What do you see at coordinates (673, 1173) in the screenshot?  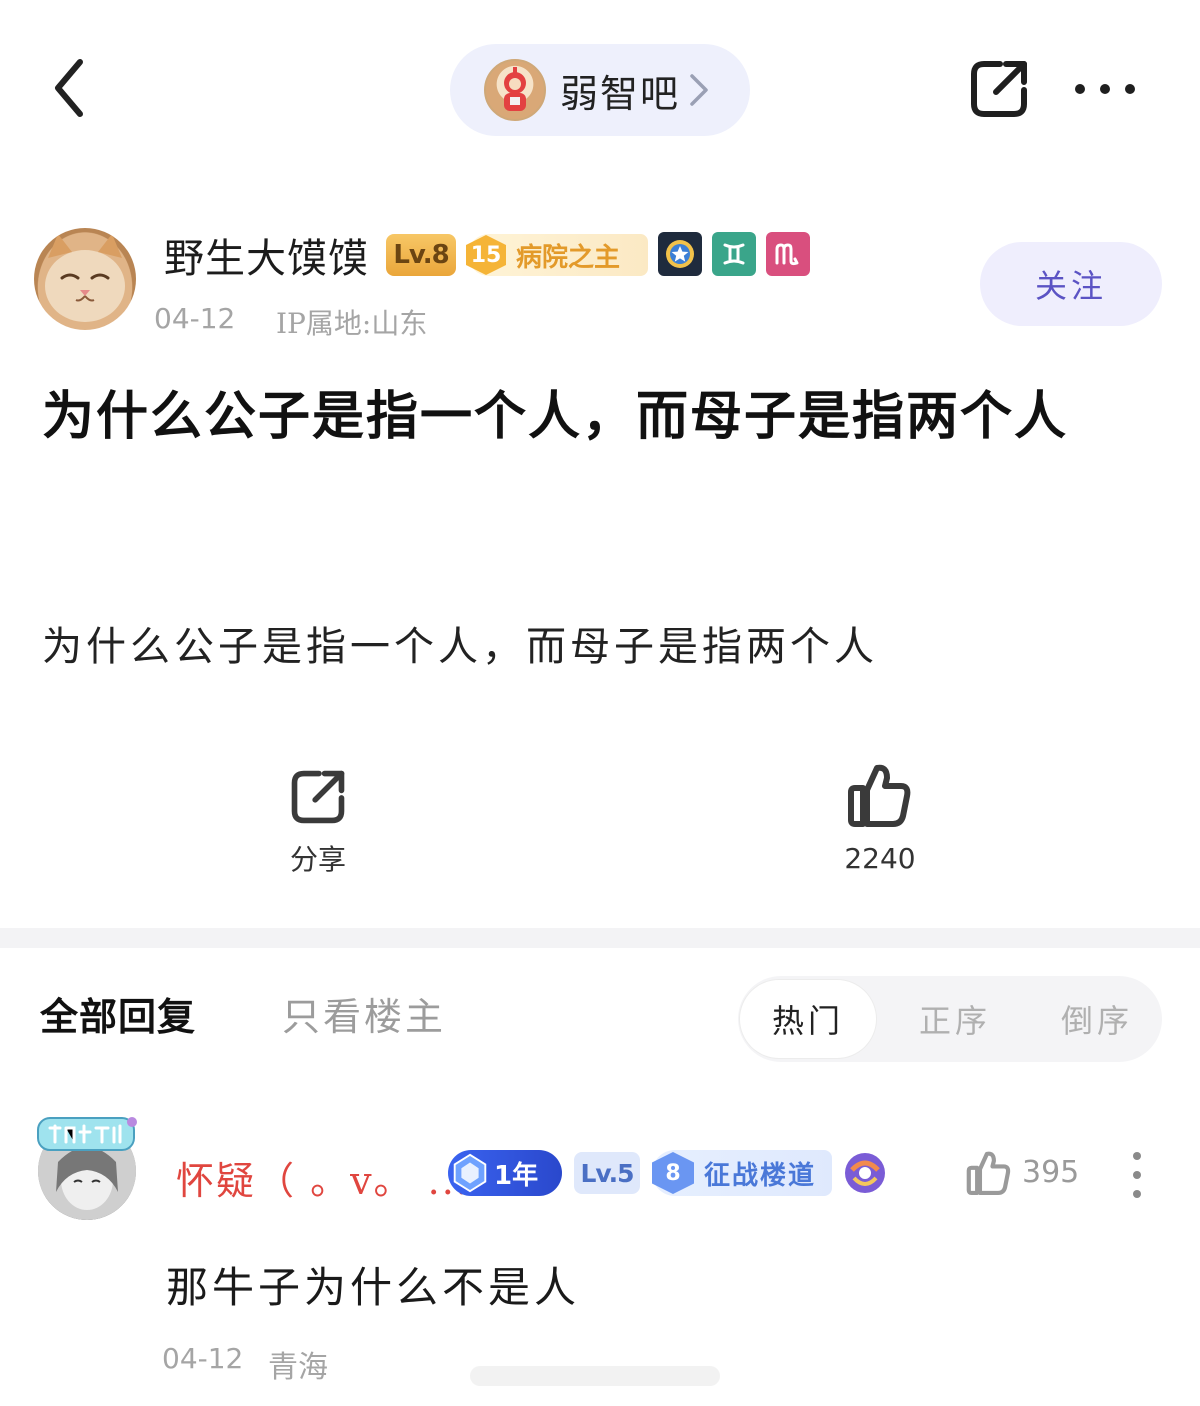 I see `rank-badge-number: 8` at bounding box center [673, 1173].